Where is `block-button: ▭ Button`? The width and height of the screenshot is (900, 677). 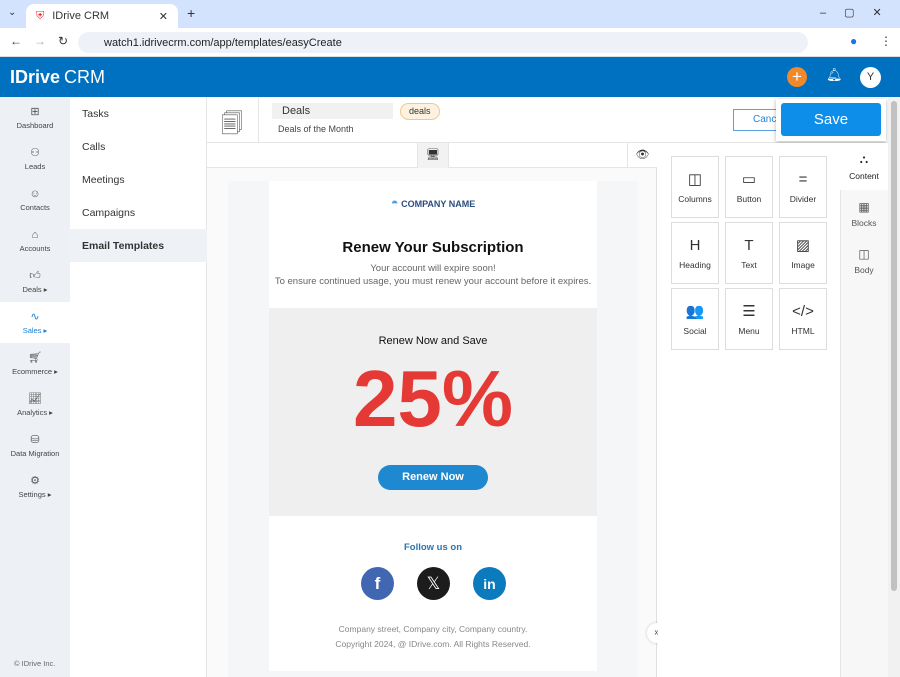
block-button: ▭ Button is located at coordinates (749, 187).